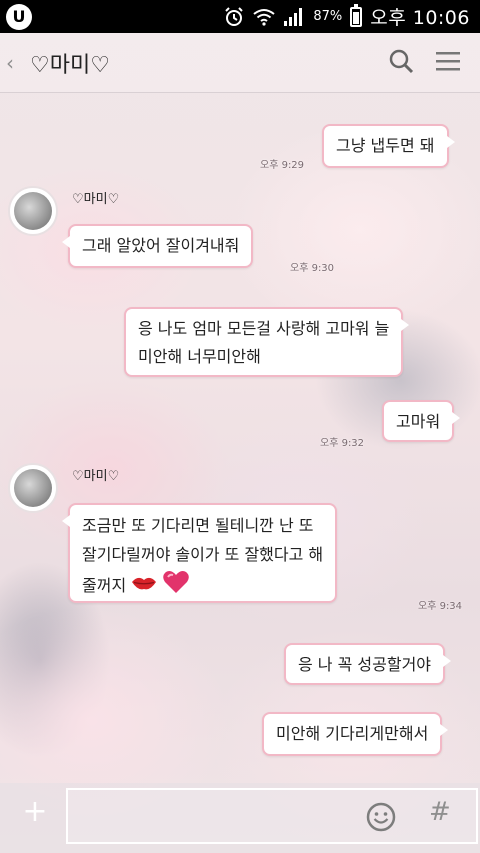  What do you see at coordinates (199, 356) in the screenshot?
I see `message-text: 미안해 너무미안해` at bounding box center [199, 356].